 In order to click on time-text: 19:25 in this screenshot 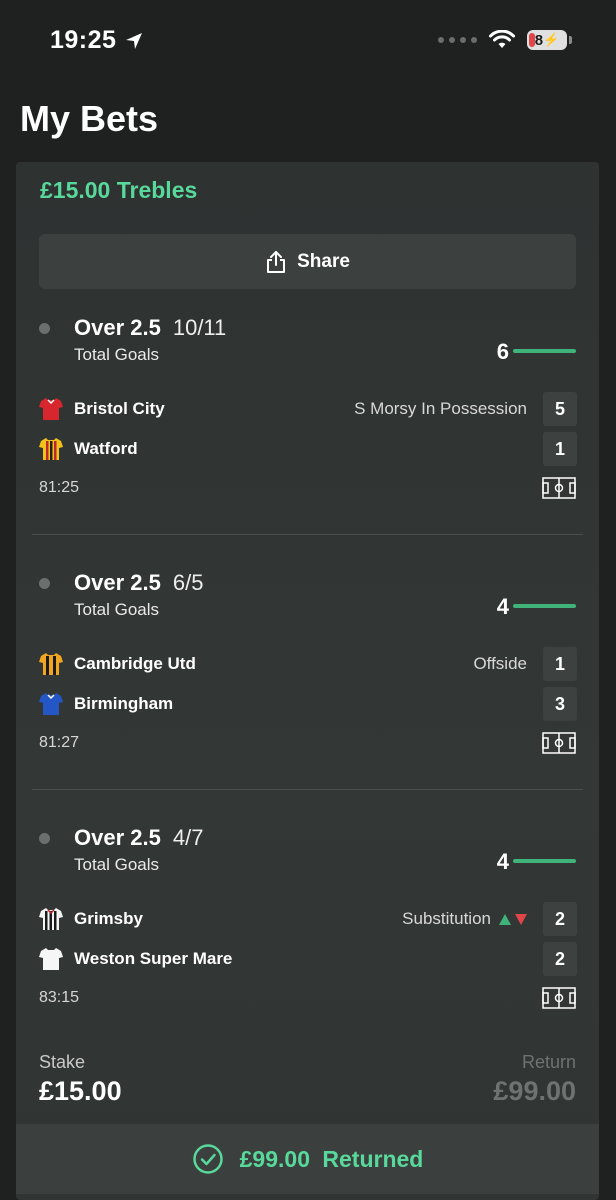, I will do `click(83, 40)`.